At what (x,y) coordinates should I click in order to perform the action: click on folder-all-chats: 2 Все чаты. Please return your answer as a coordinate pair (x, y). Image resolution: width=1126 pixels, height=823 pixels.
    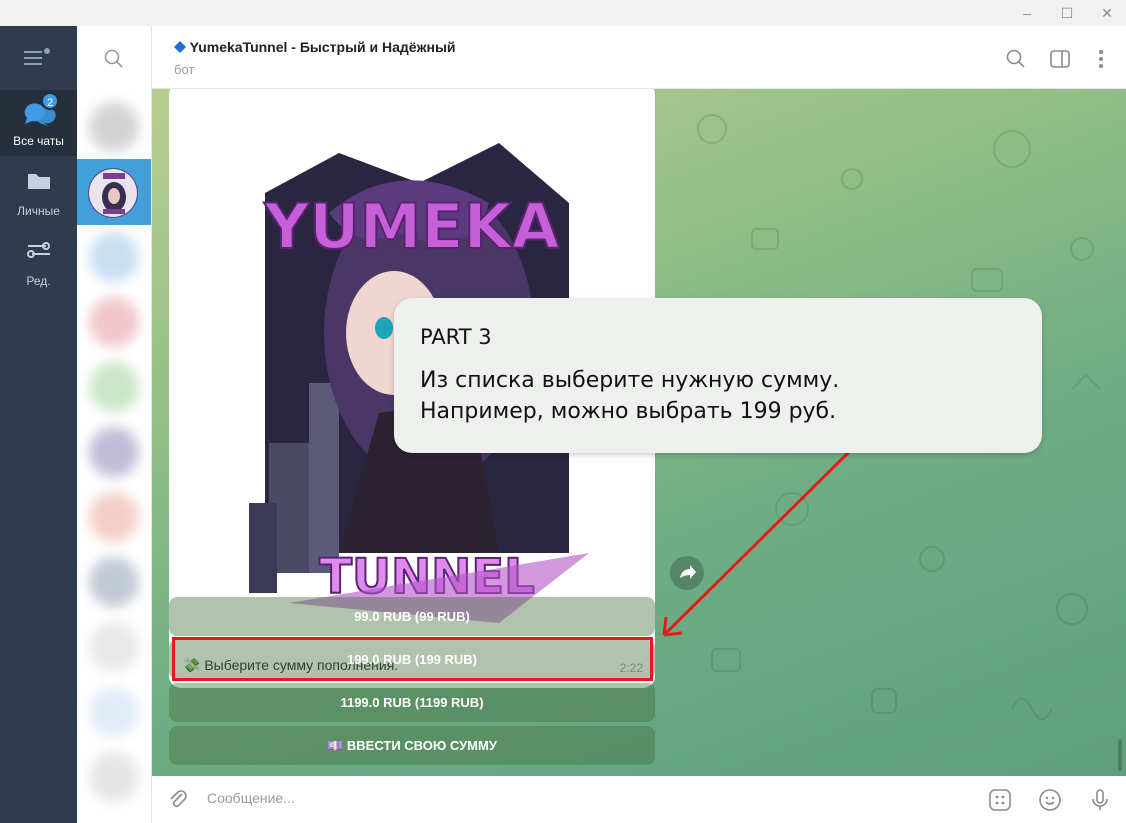
    Looking at the image, I should click on (38, 123).